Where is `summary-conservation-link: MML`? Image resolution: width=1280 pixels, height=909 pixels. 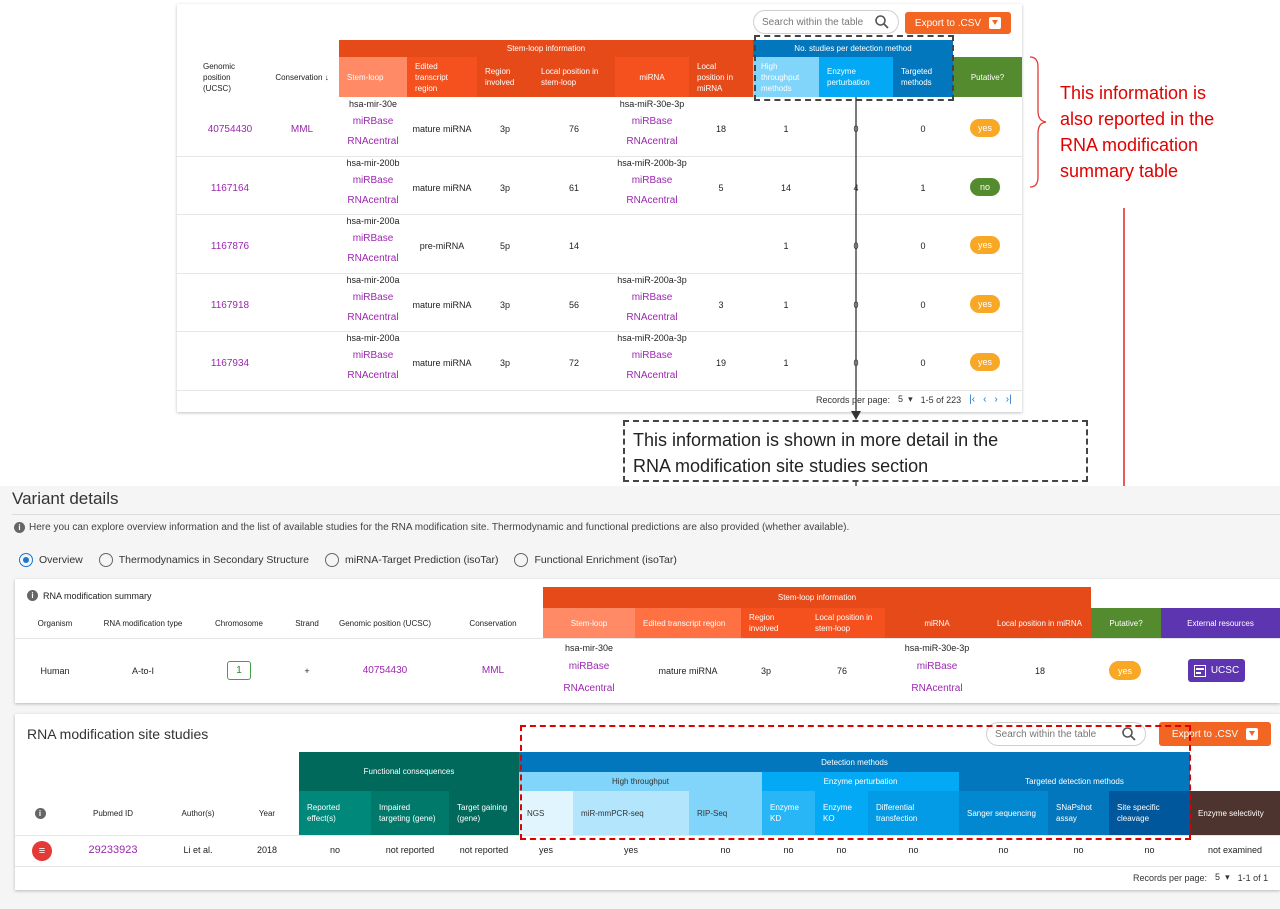
summary-conservation-link: MML is located at coordinates (493, 670).